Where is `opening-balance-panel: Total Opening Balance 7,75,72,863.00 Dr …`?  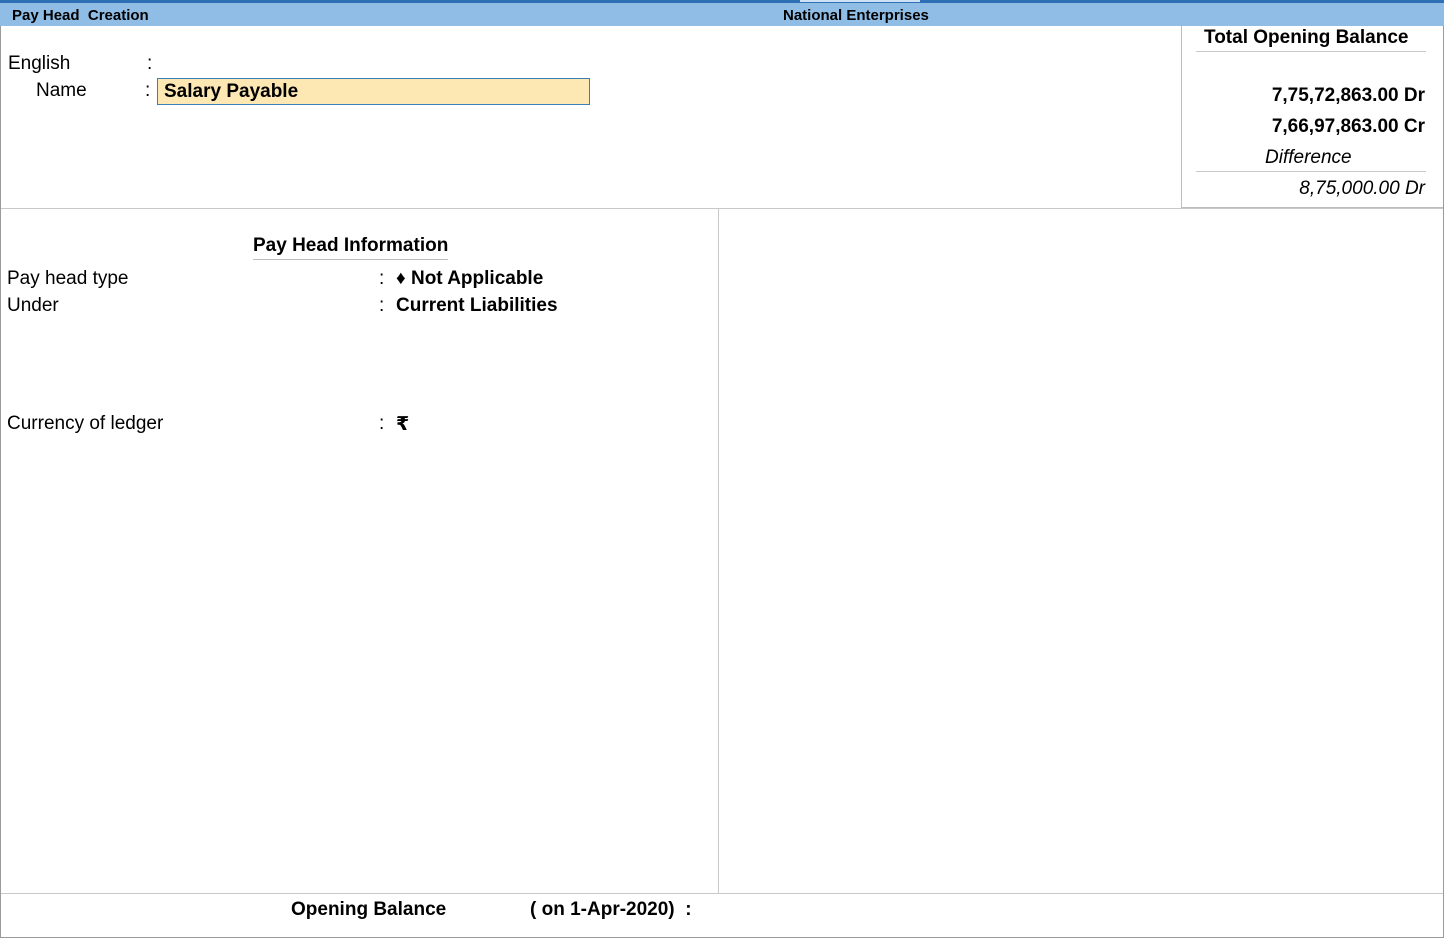 opening-balance-panel: Total Opening Balance 7,75,72,863.00 Dr … is located at coordinates (1312, 117).